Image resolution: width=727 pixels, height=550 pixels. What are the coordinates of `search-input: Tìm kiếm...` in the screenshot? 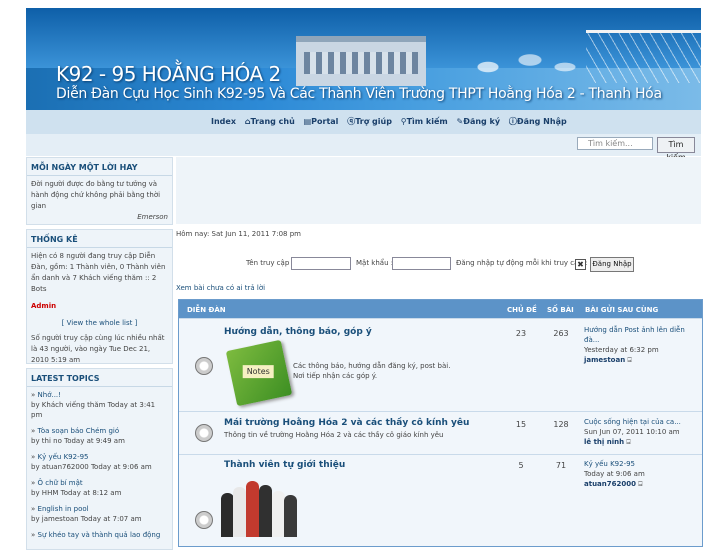 It's located at (615, 143).